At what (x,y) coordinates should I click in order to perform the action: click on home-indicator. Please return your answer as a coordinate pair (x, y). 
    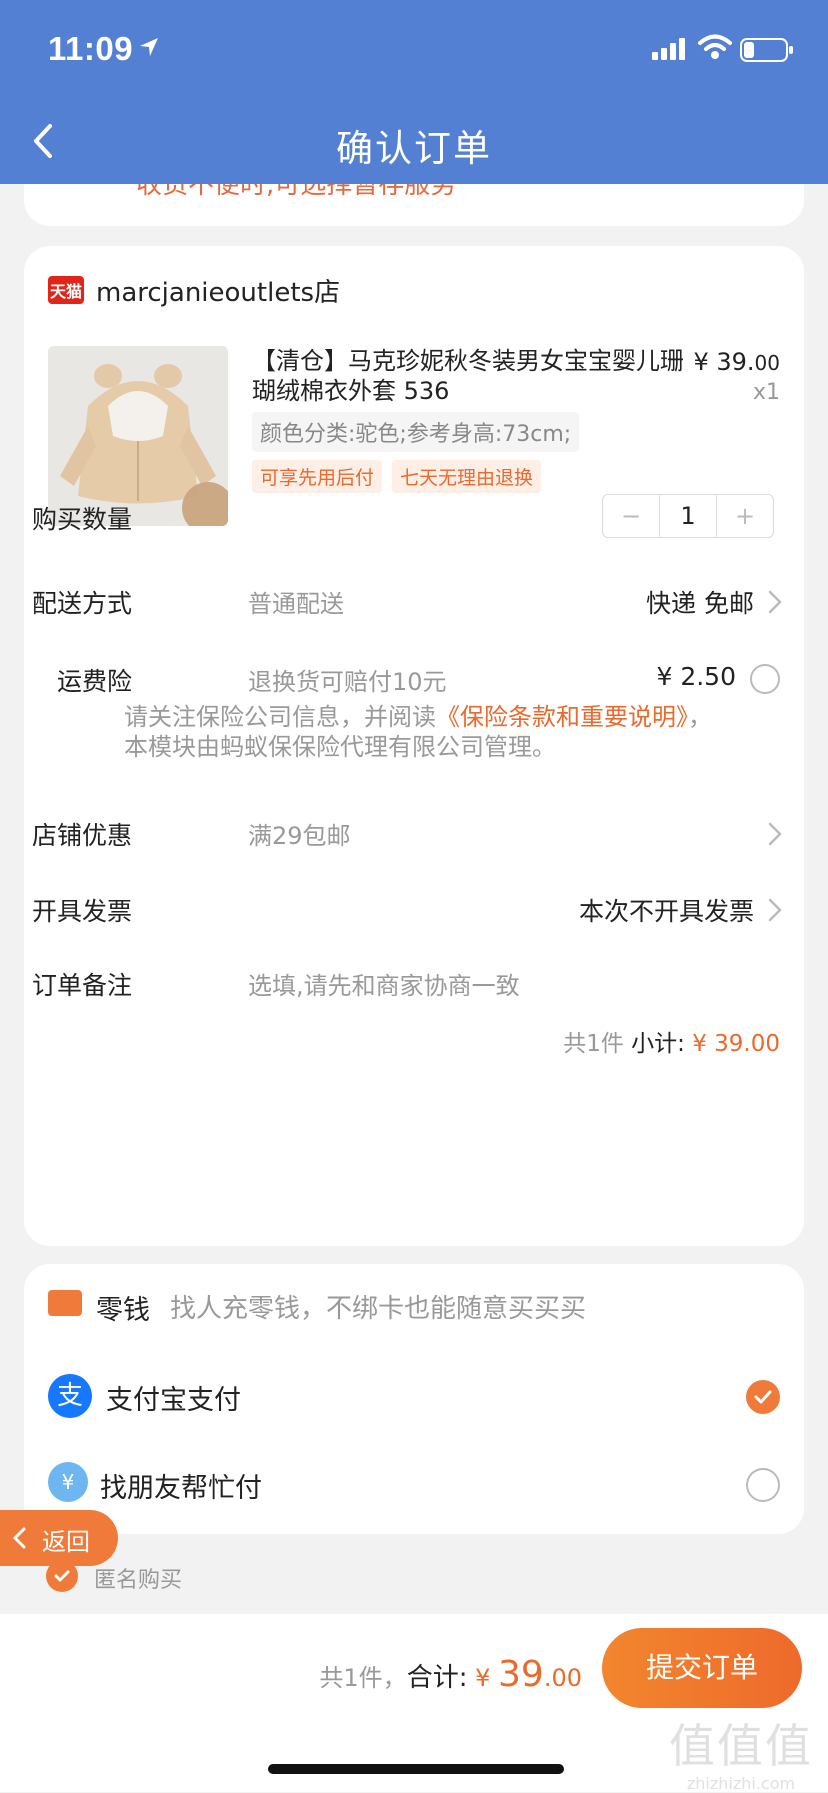
    Looking at the image, I should click on (416, 1769).